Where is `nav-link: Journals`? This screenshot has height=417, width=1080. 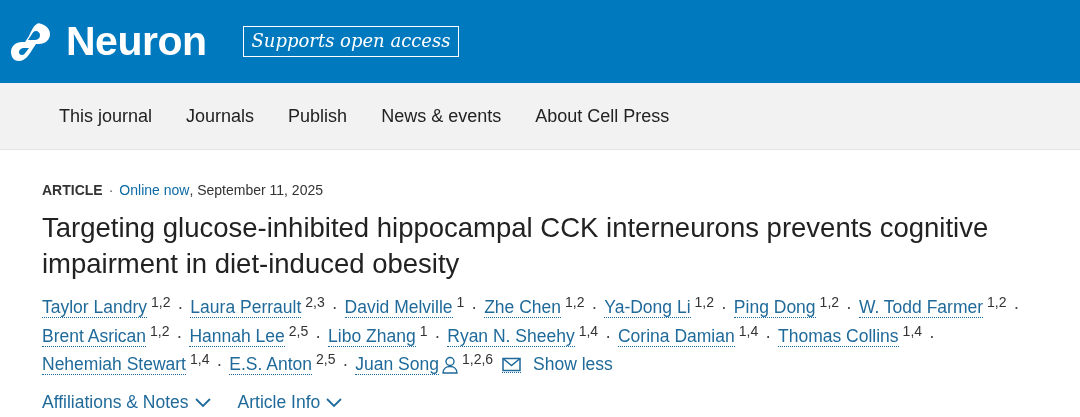
nav-link: Journals is located at coordinates (220, 116).